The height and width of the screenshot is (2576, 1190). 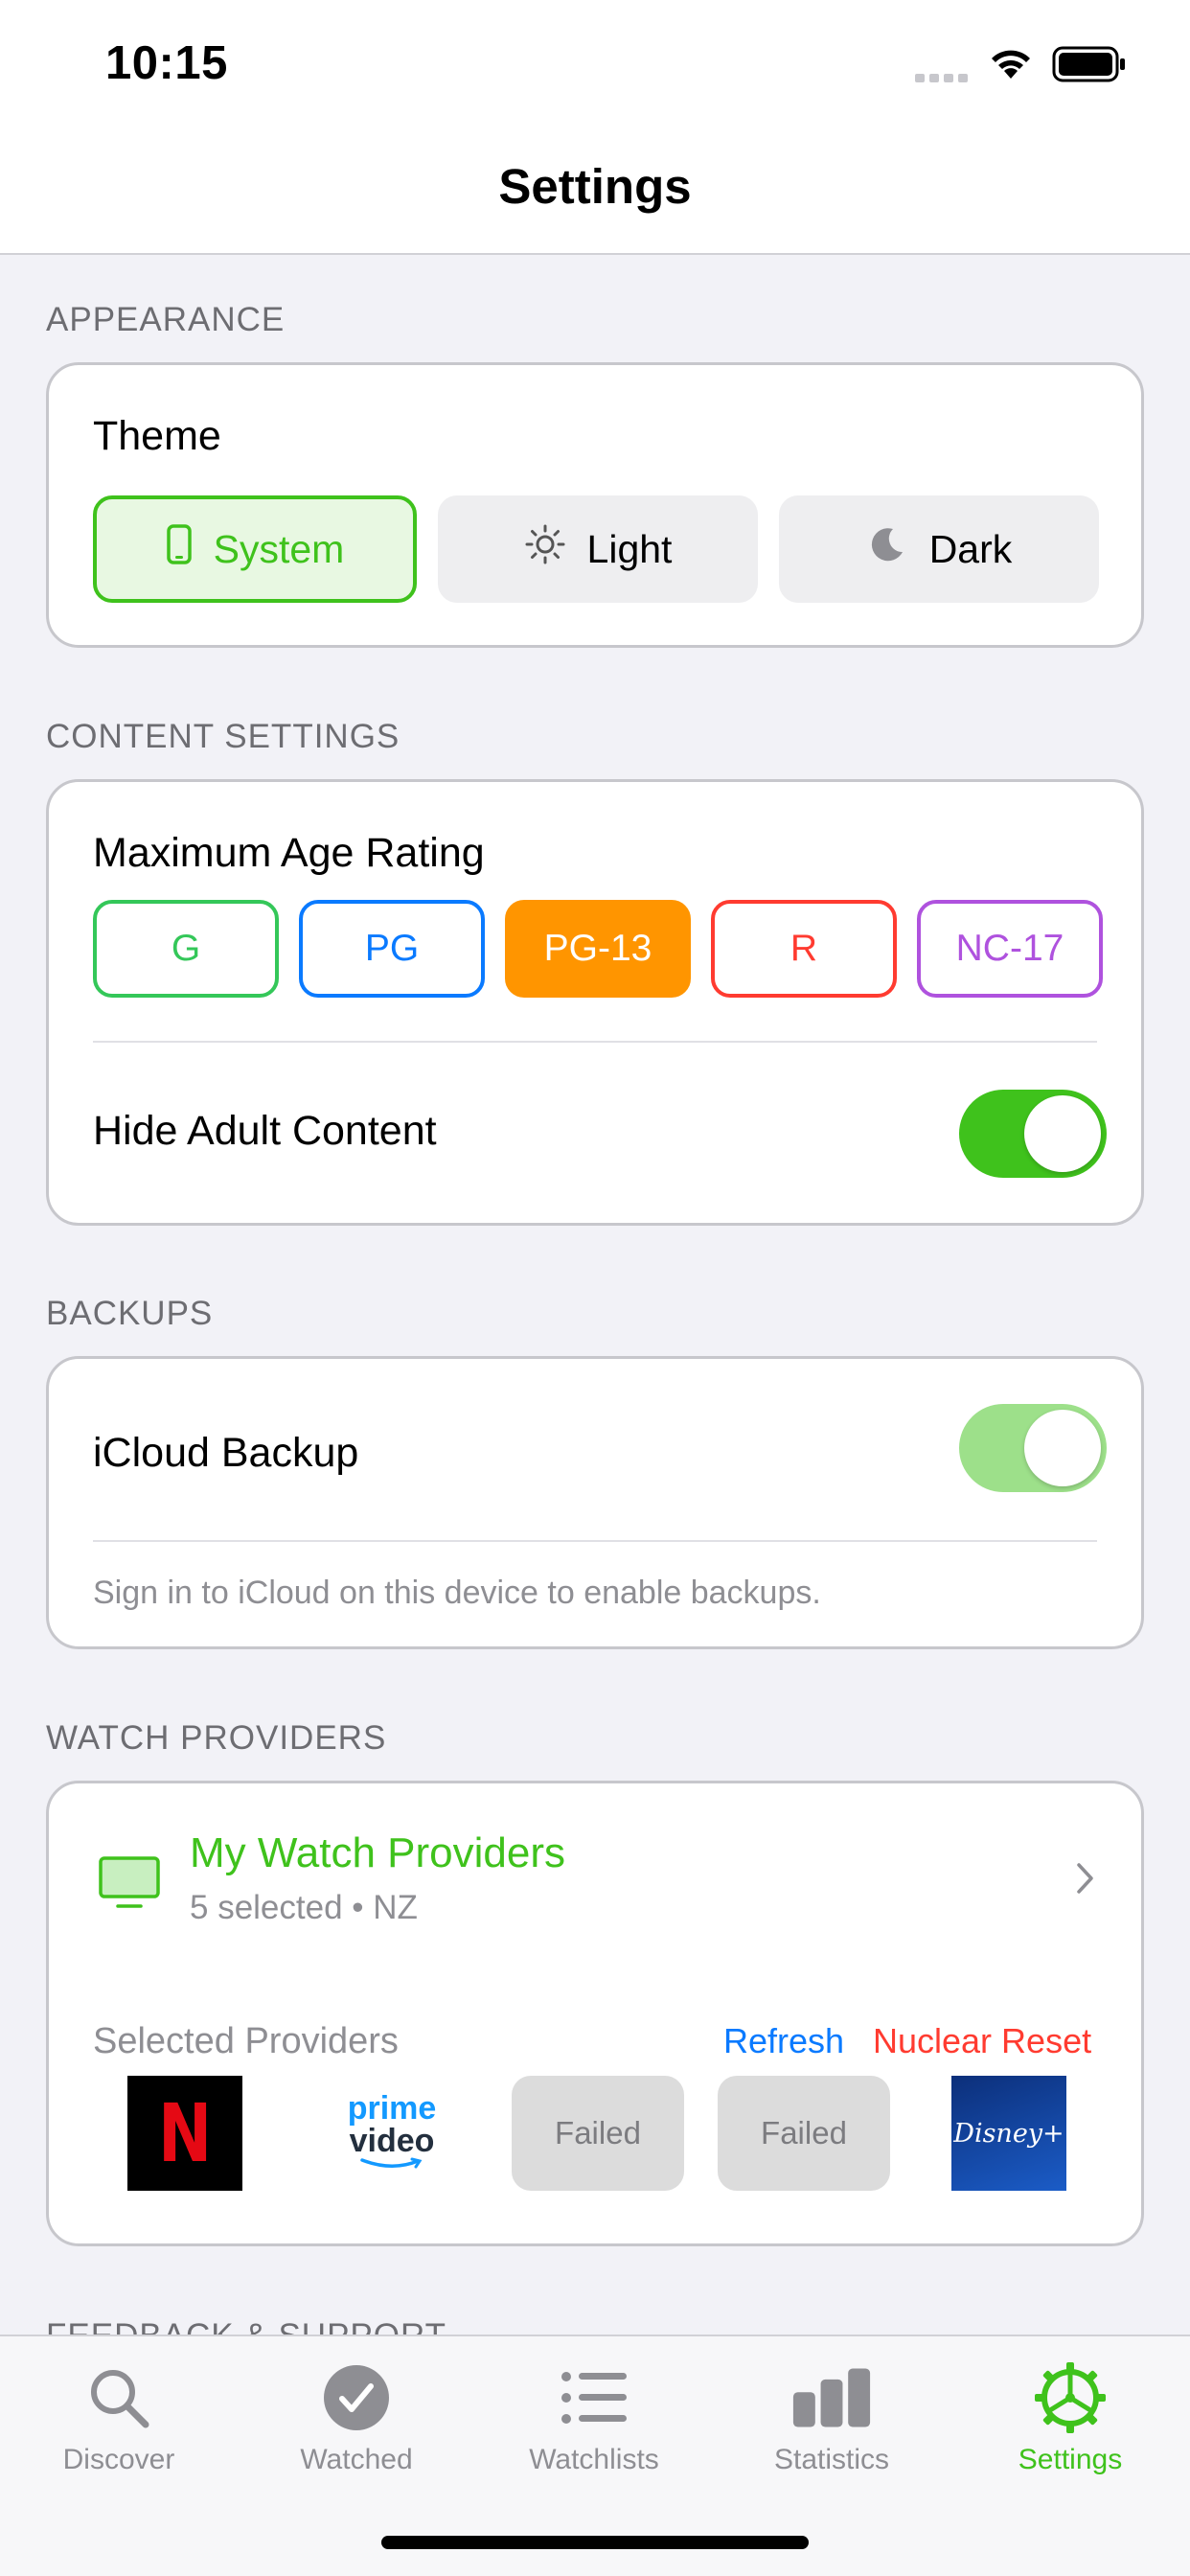 What do you see at coordinates (157, 436) in the screenshot?
I see `theme-label: Theme` at bounding box center [157, 436].